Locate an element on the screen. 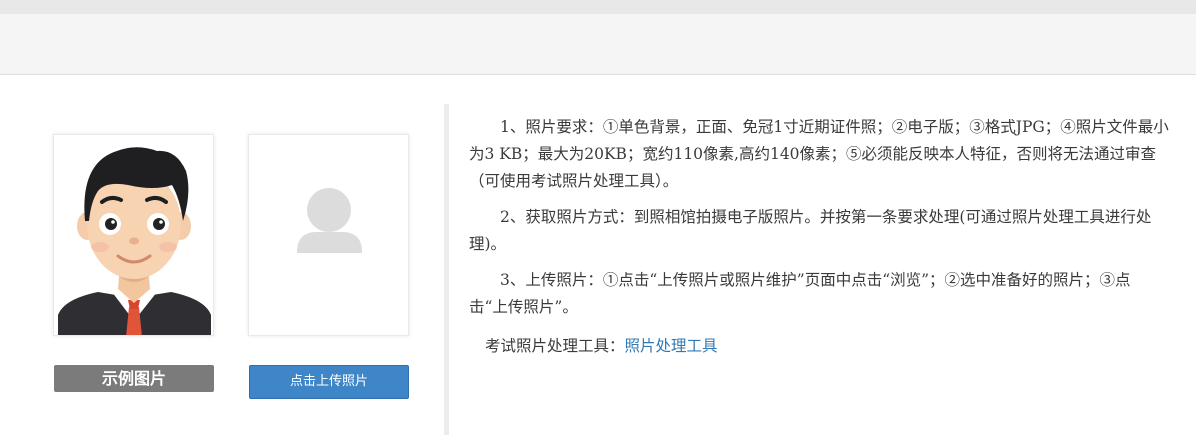 The width and height of the screenshot is (1196, 435). sample-person-portrait is located at coordinates (134, 241).